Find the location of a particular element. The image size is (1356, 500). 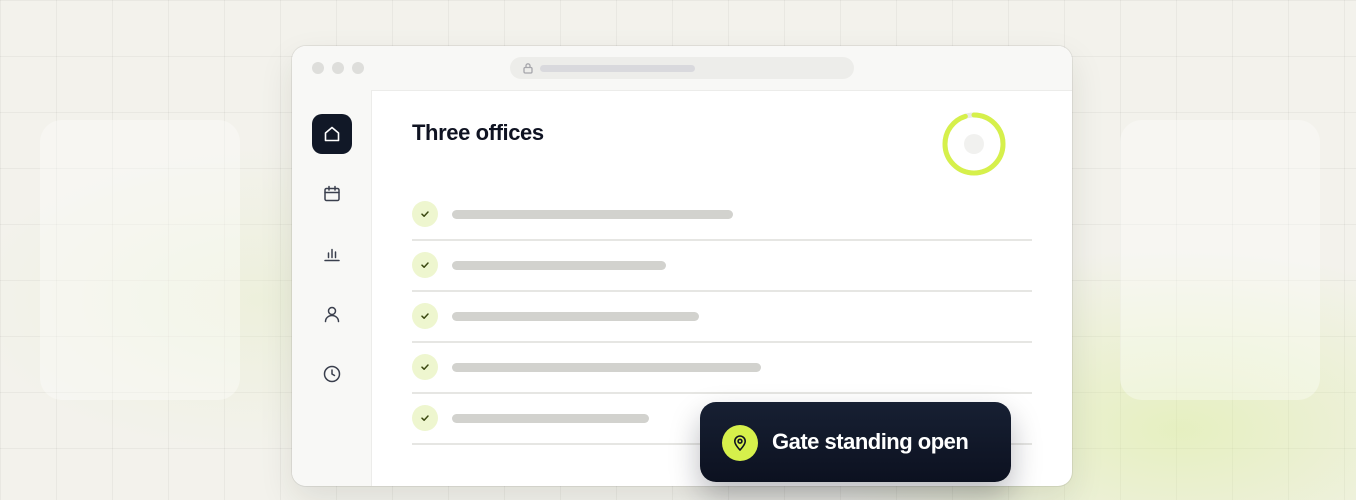

sidebar is located at coordinates (332, 288).